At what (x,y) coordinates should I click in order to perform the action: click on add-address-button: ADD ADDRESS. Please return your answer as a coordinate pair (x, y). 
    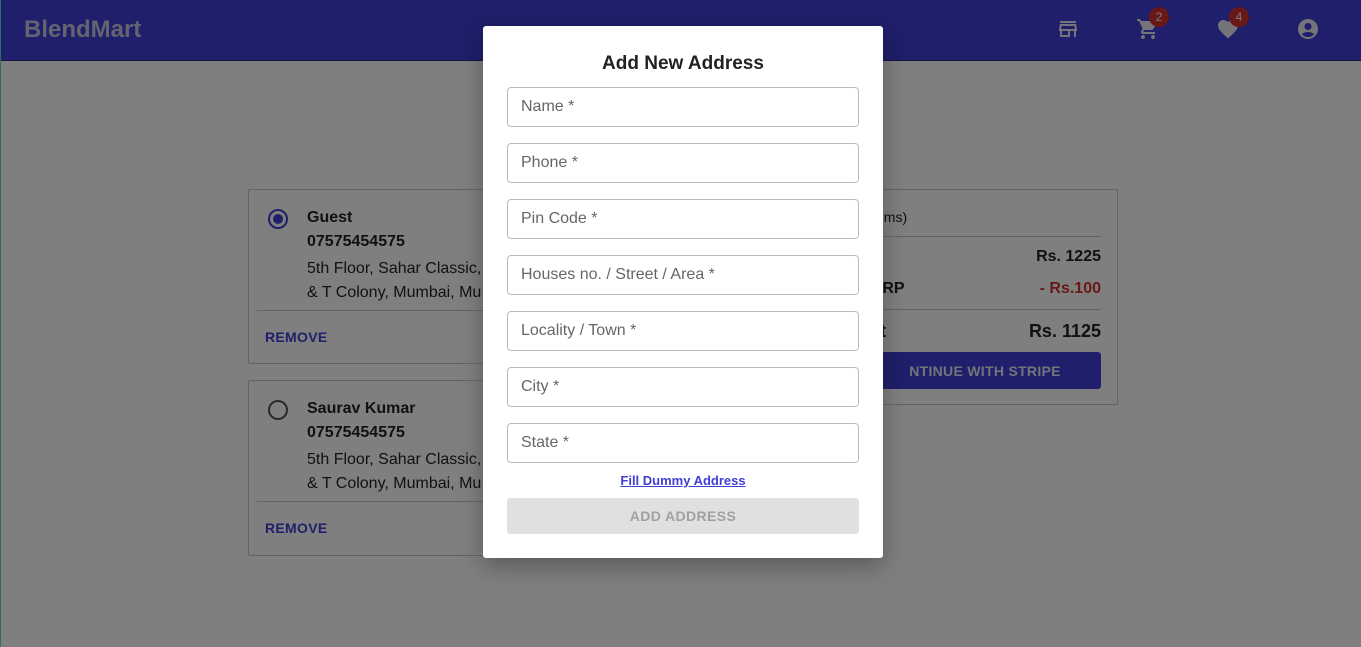
    Looking at the image, I should click on (683, 516).